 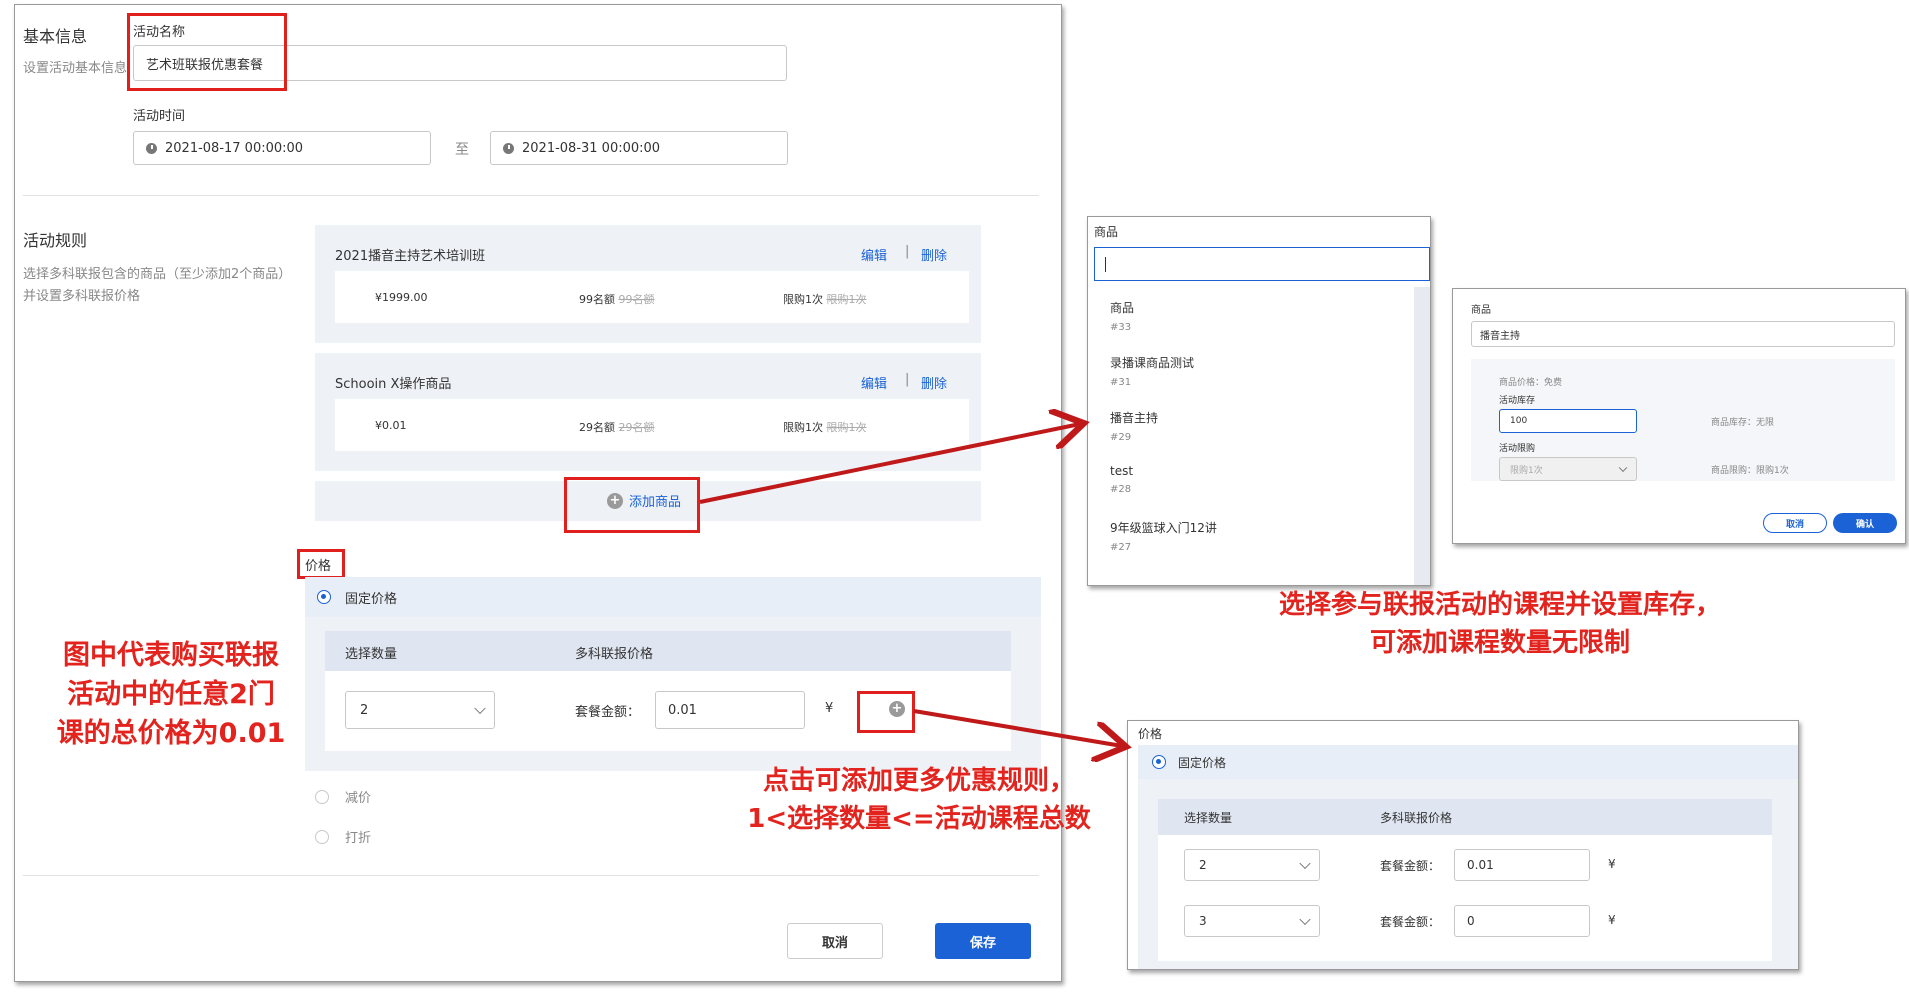 What do you see at coordinates (889, 464) in the screenshot?
I see `arrow-to-product-list` at bounding box center [889, 464].